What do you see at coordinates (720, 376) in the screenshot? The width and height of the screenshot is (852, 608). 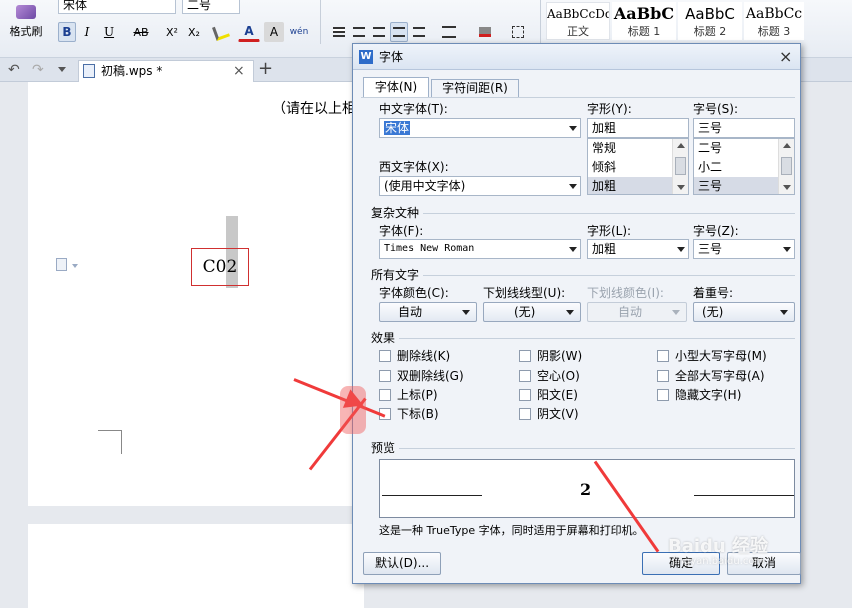 I see `all-caps-label: 全部大写字母(A)` at bounding box center [720, 376].